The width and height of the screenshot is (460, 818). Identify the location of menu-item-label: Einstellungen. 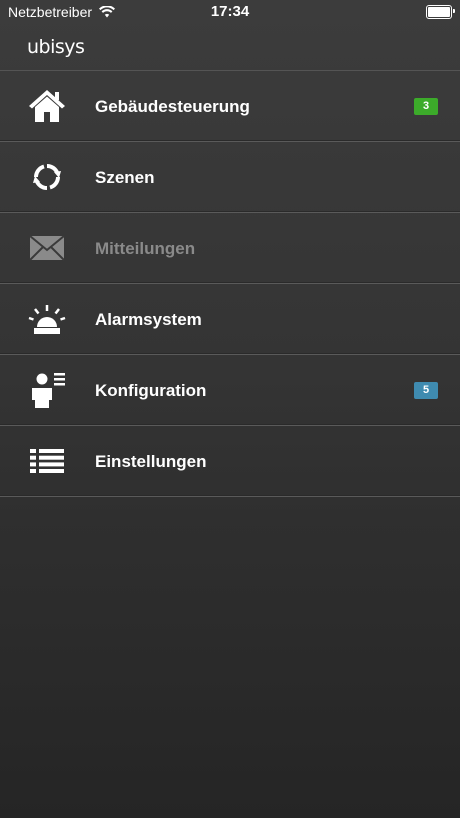
(151, 461).